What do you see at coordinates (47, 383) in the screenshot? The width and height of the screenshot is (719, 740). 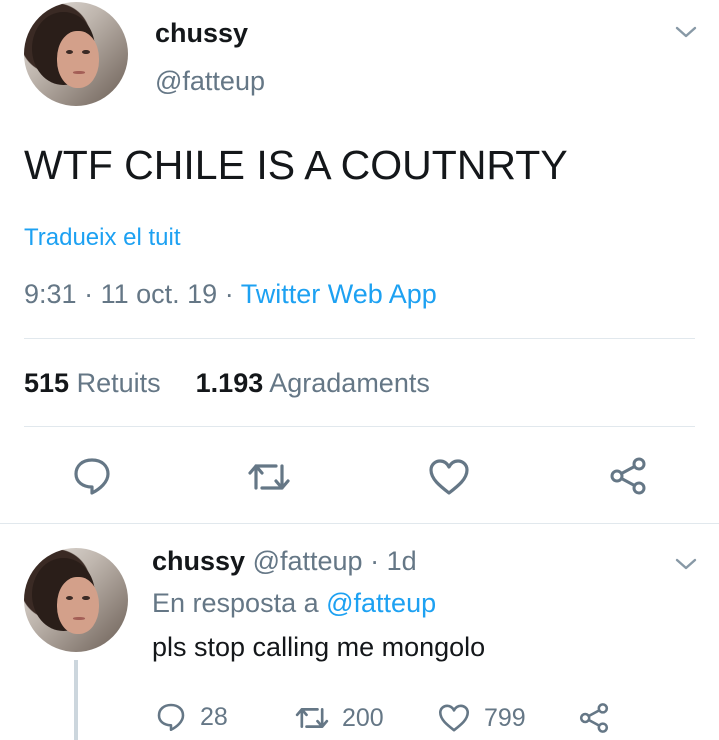 I see `retweets-count: 515` at bounding box center [47, 383].